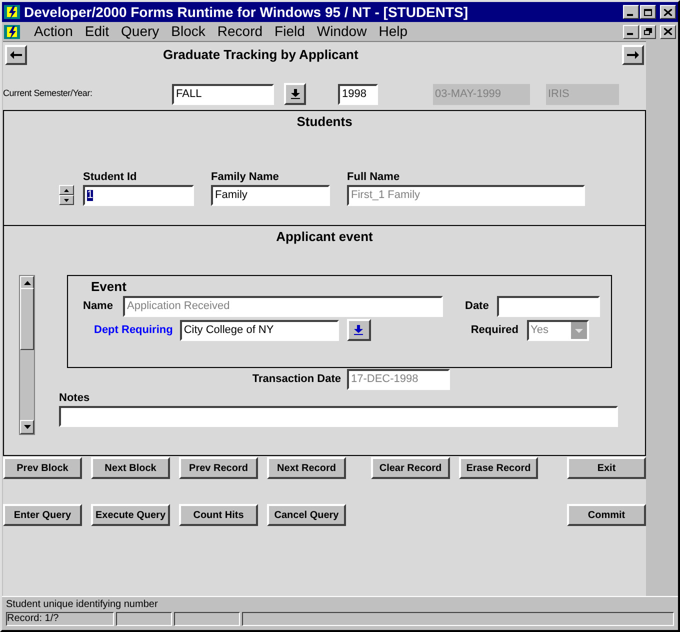  Describe the element at coordinates (245, 177) in the screenshot. I see `field-label: Family Name` at that location.